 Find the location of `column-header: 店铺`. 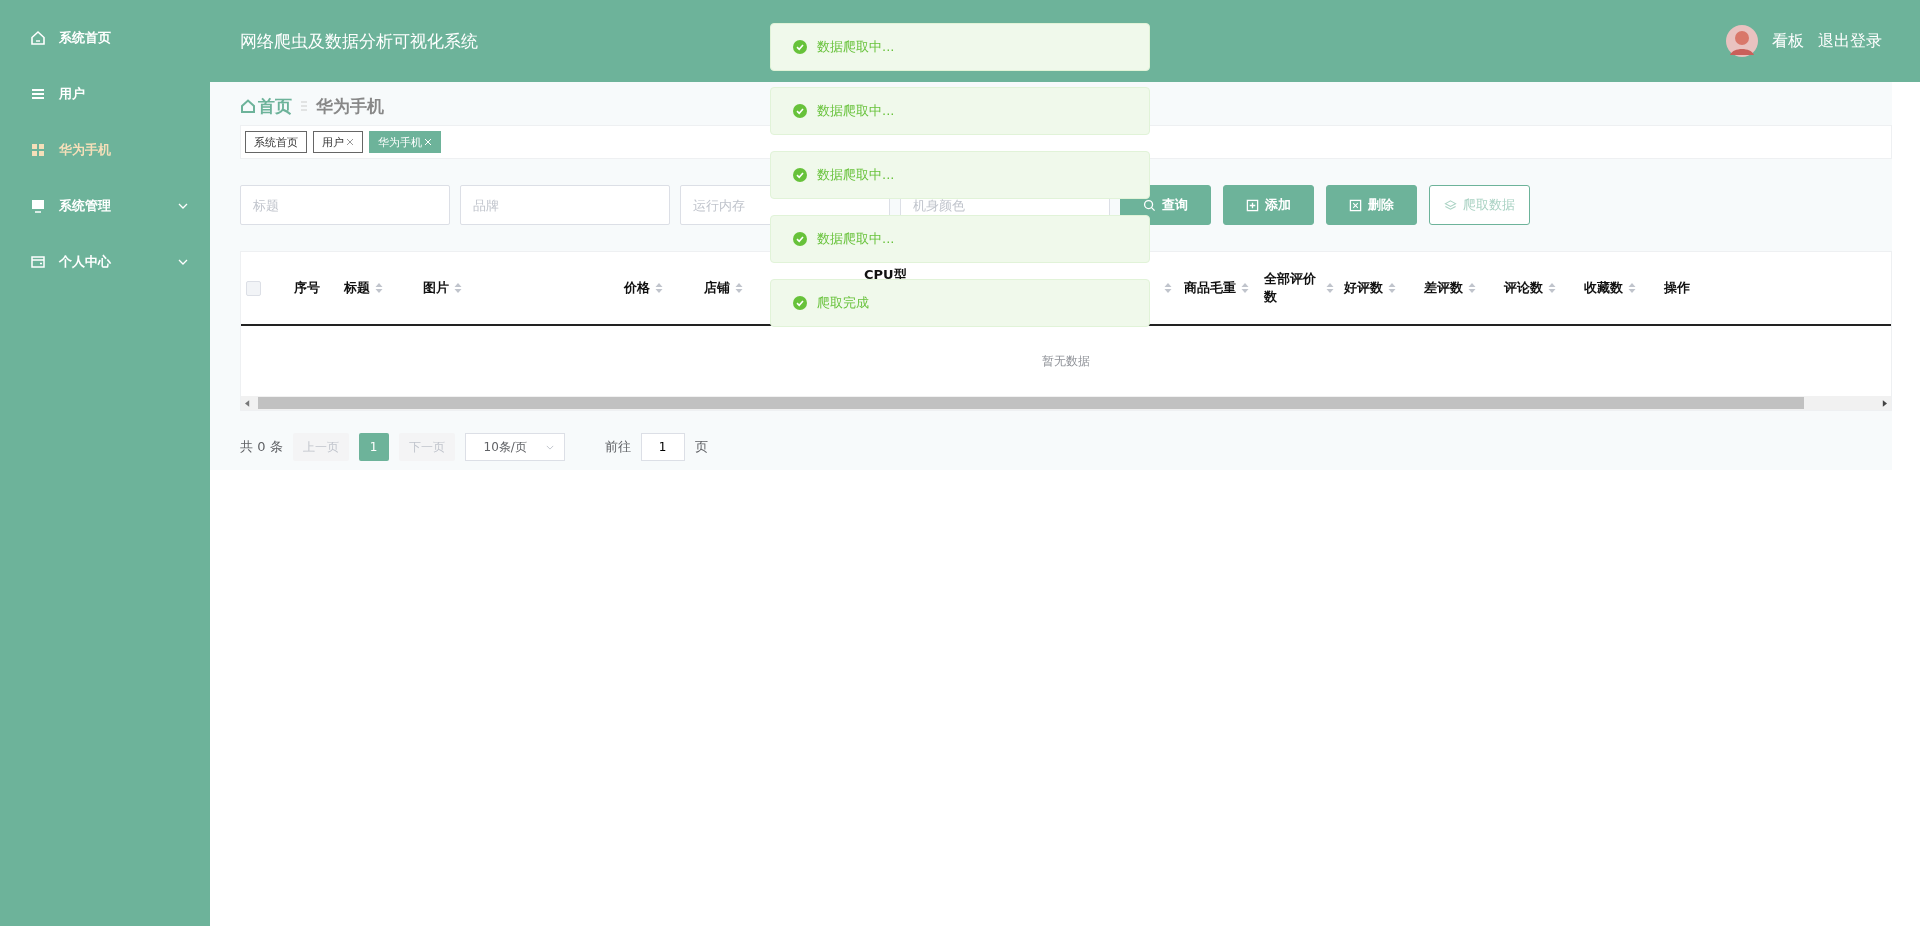

column-header: 店铺 is located at coordinates (717, 288).